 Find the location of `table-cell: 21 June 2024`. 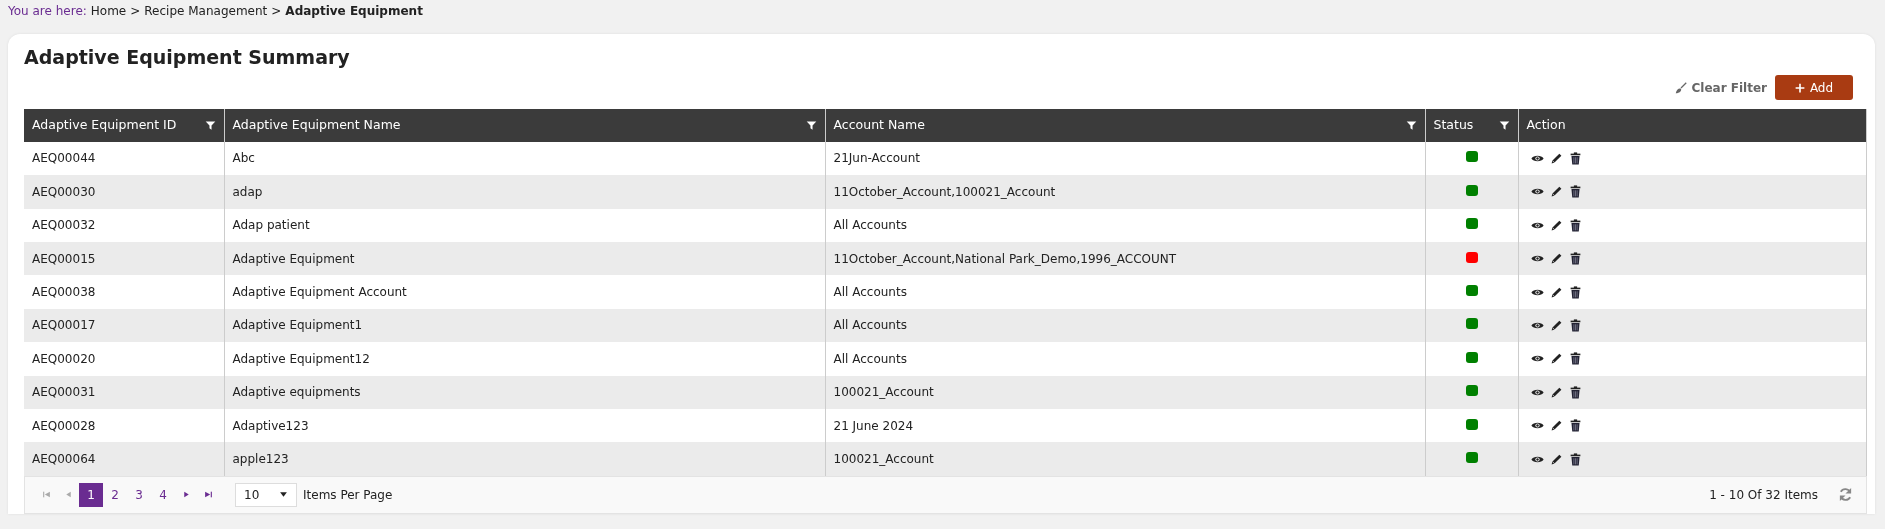

table-cell: 21 June 2024 is located at coordinates (873, 425).